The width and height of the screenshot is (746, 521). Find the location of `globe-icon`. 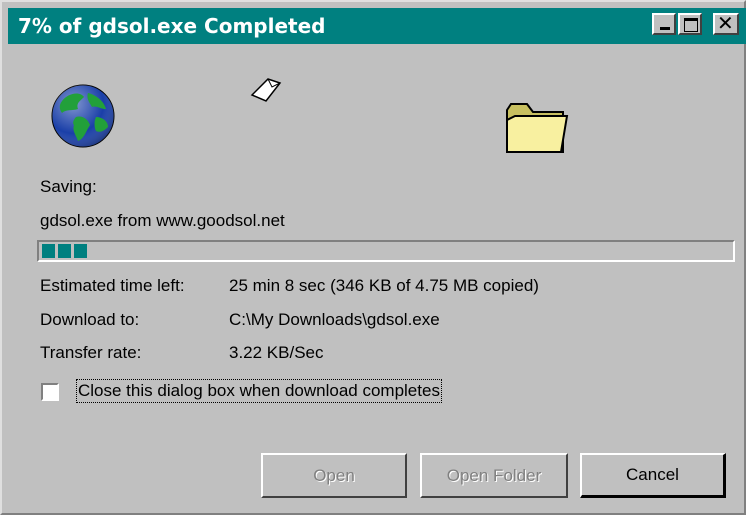

globe-icon is located at coordinates (83, 116).